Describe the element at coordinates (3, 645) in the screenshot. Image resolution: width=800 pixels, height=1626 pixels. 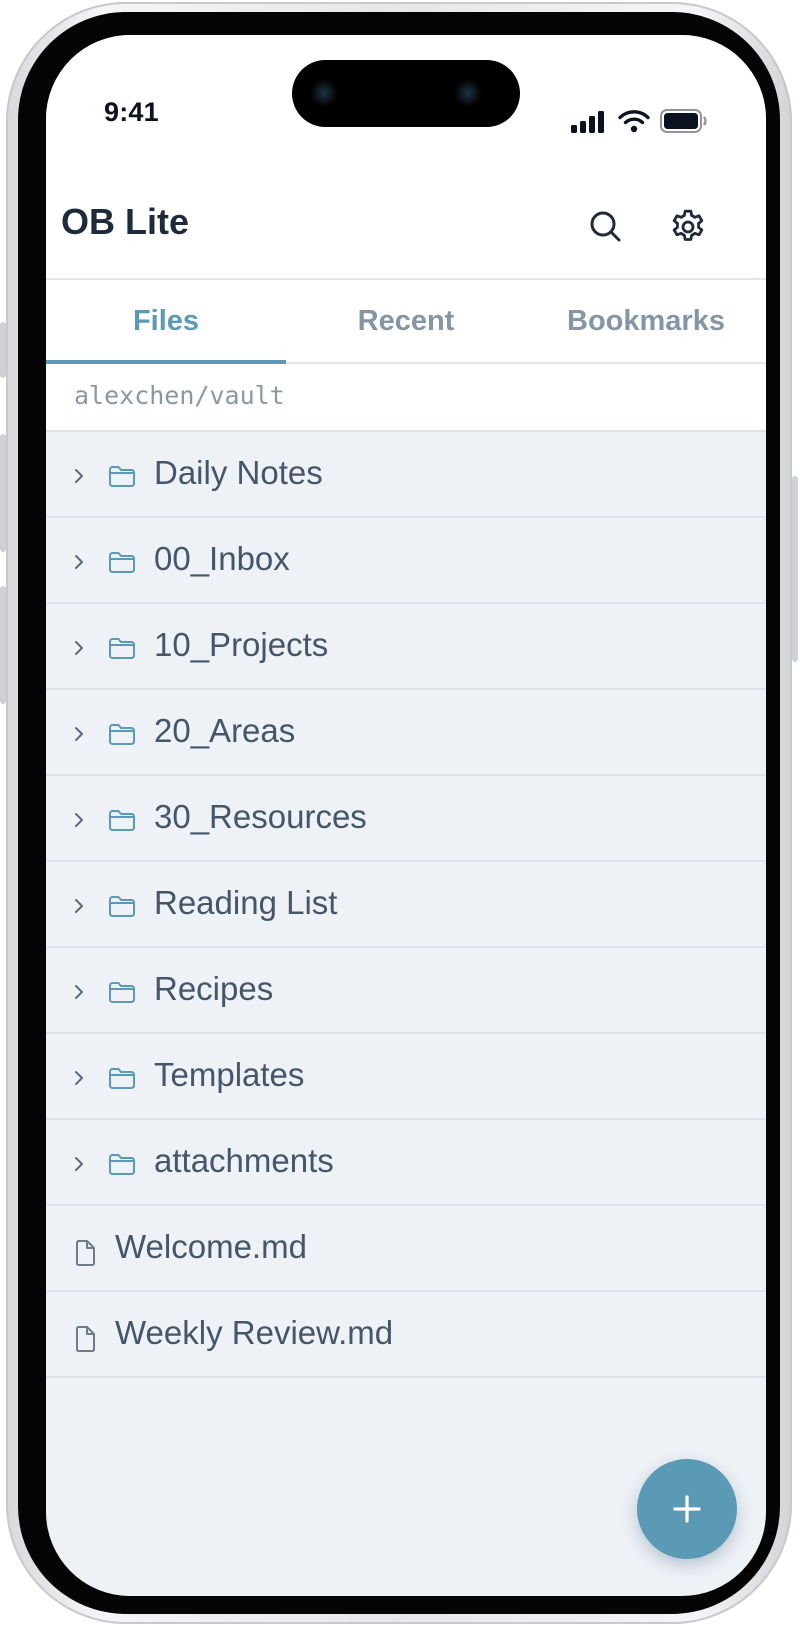
I see `volume-down-button` at that location.